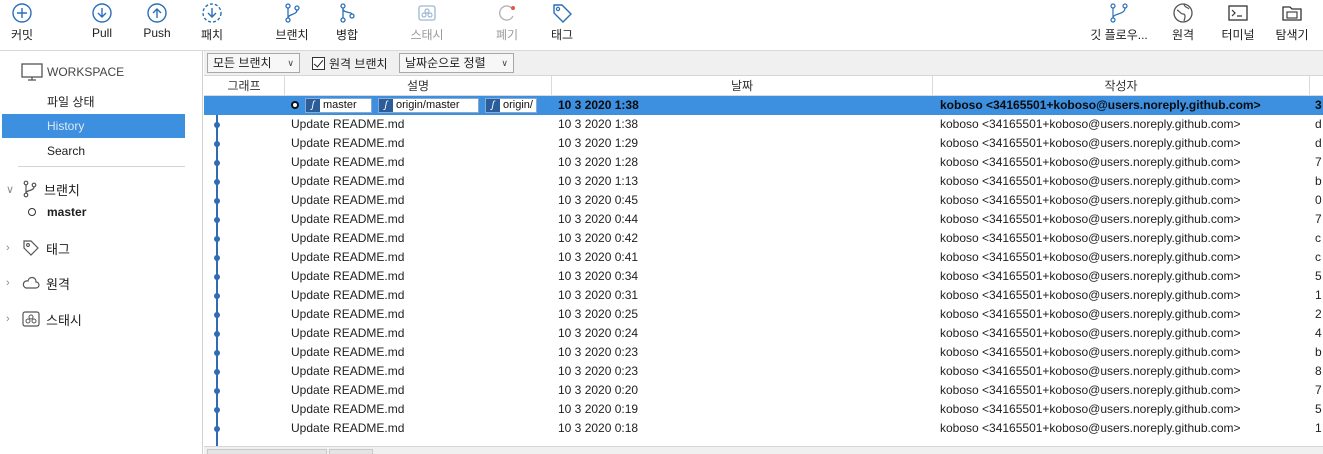 This screenshot has width=1323, height=454. Describe the element at coordinates (507, 35) in the screenshot. I see `discard-label: 폐기` at that location.